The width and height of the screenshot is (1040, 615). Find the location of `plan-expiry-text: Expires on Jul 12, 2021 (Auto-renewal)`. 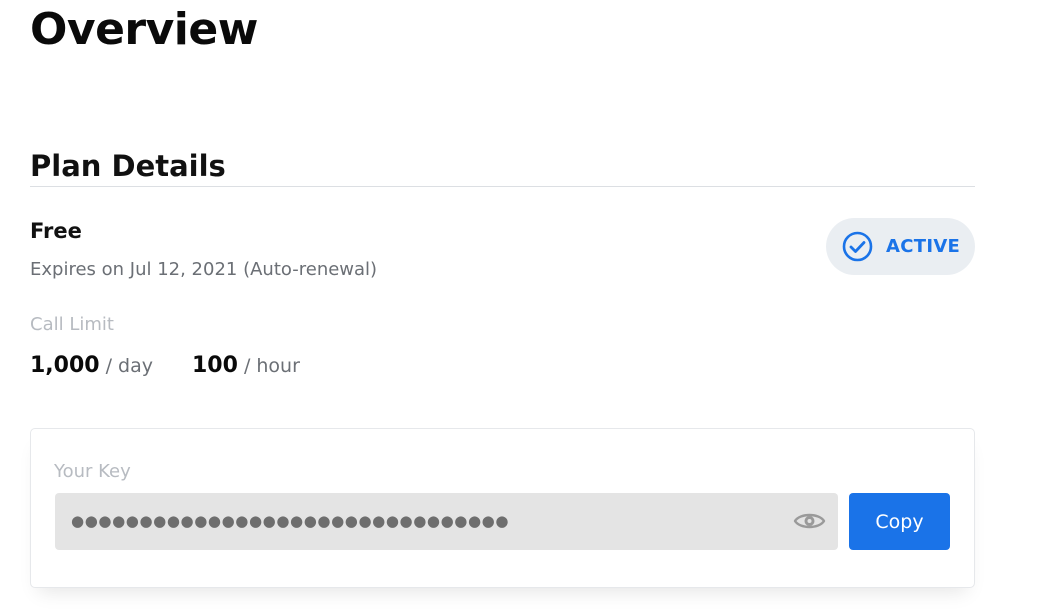

plan-expiry-text: Expires on Jul 12, 2021 (Auto-renewal) is located at coordinates (204, 269).